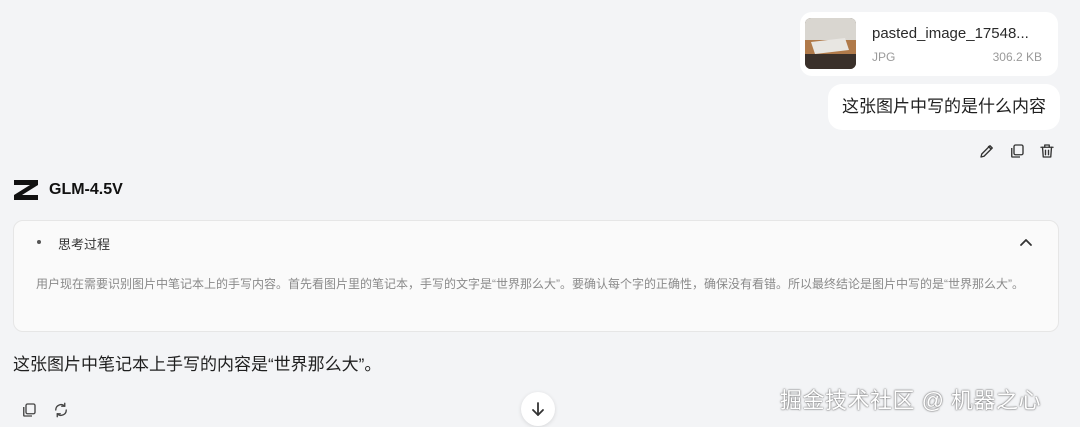  What do you see at coordinates (1047, 151) in the screenshot?
I see `trash-icon` at bounding box center [1047, 151].